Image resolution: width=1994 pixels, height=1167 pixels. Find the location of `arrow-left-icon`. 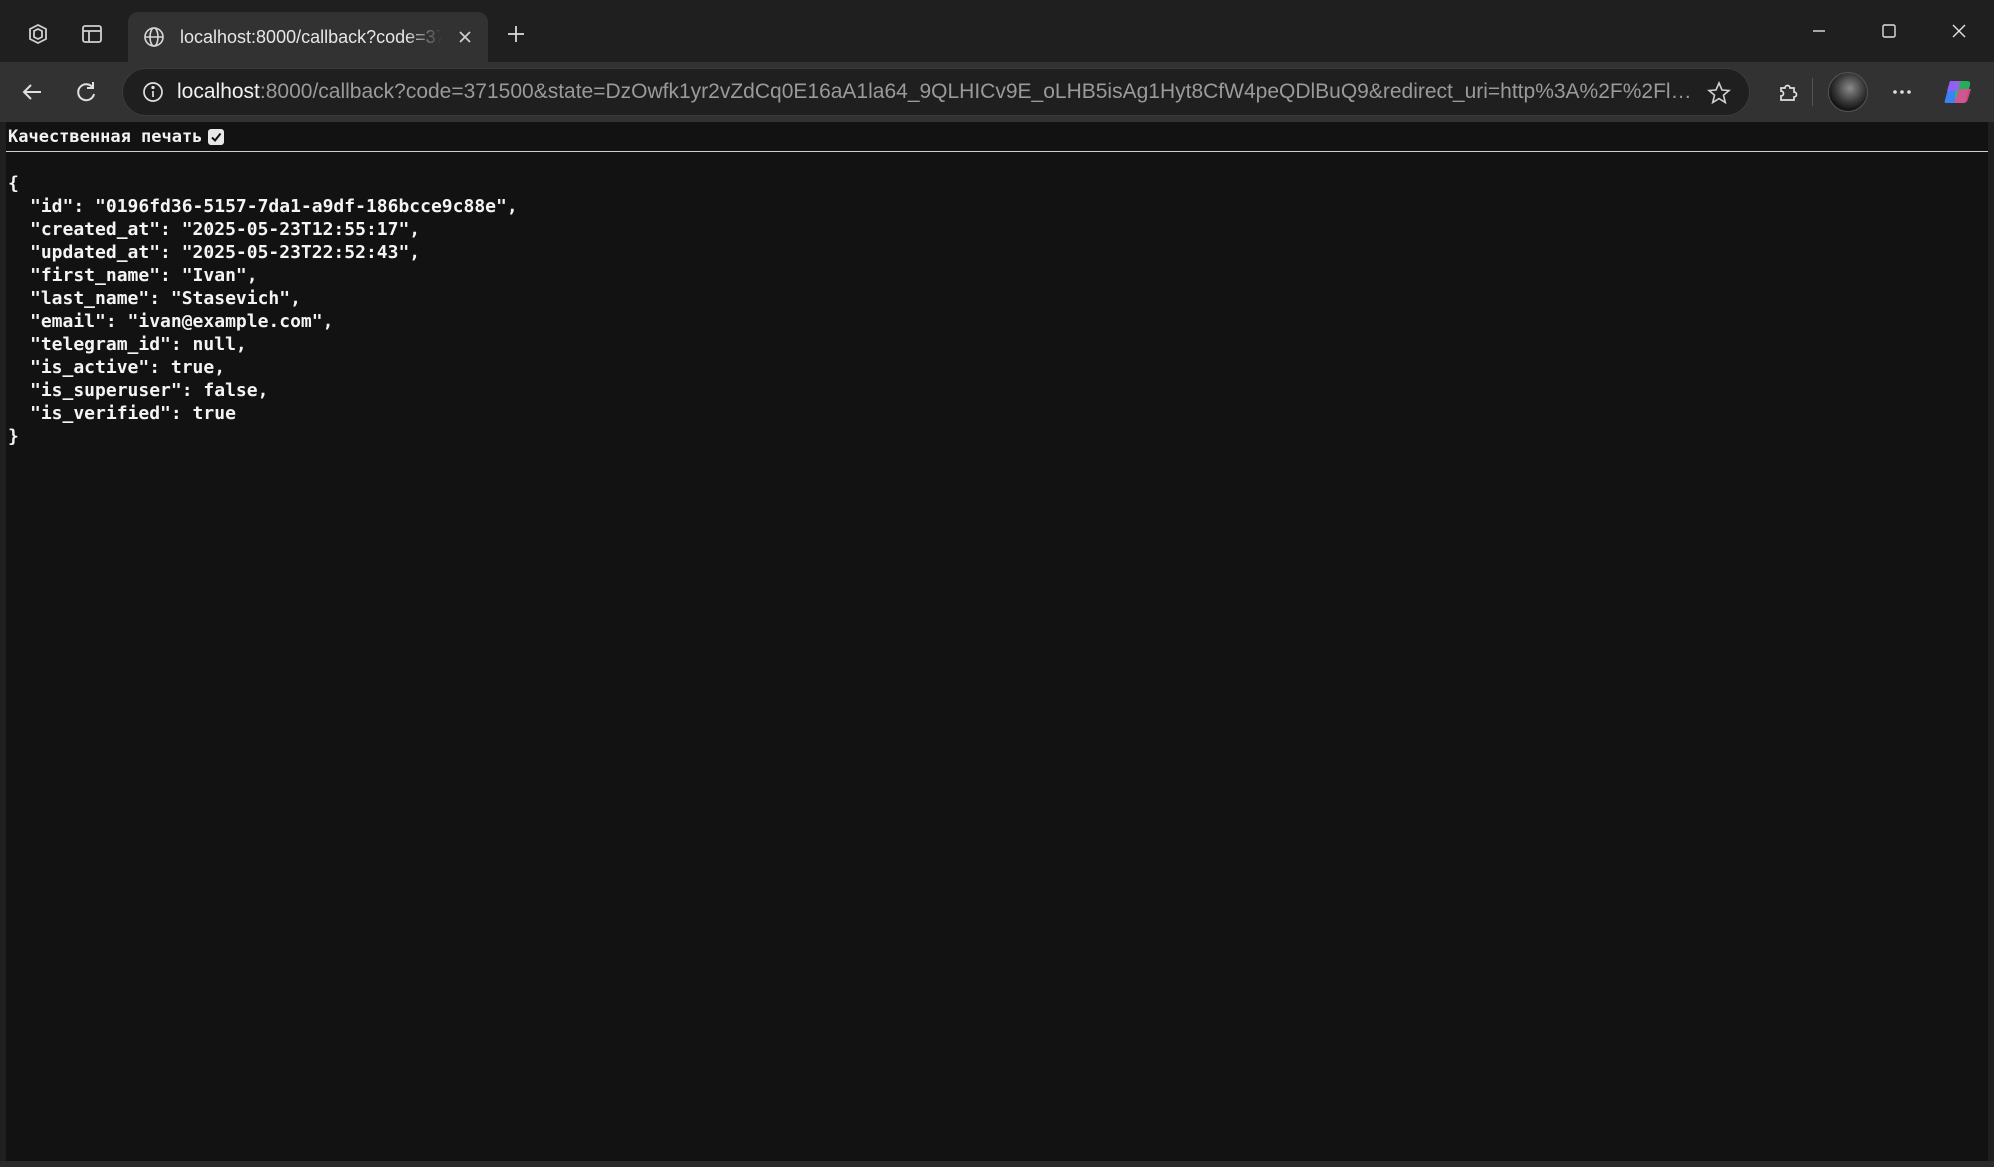

arrow-left-icon is located at coordinates (31, 92).